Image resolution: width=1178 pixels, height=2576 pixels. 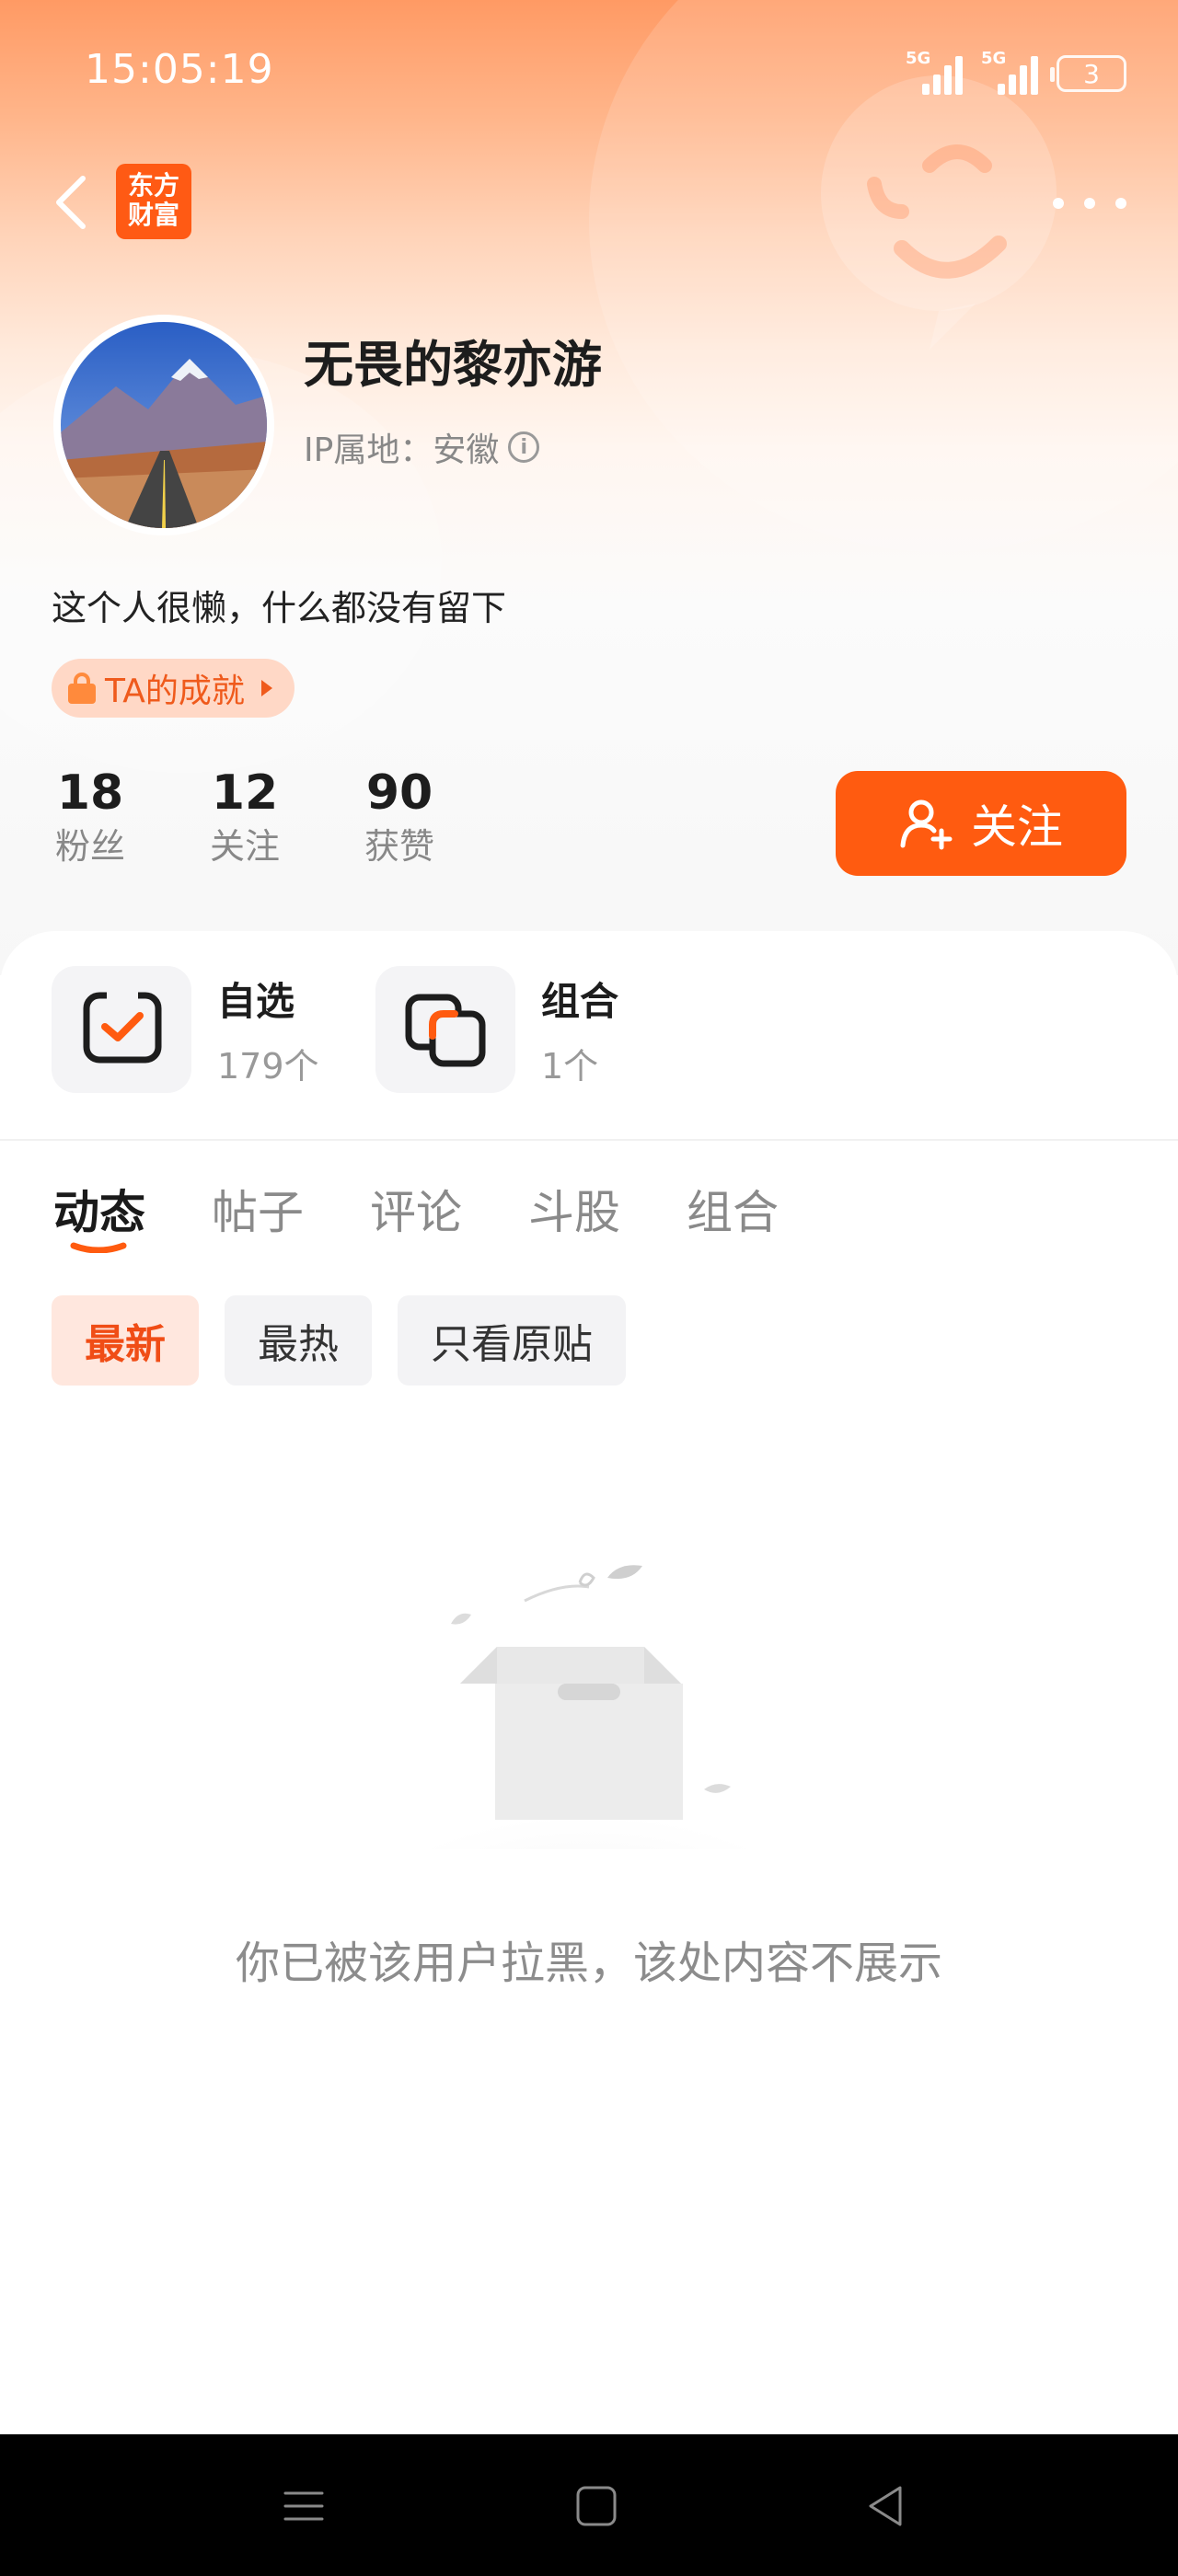 I want to click on stat-label: 关注, so click(x=245, y=846).